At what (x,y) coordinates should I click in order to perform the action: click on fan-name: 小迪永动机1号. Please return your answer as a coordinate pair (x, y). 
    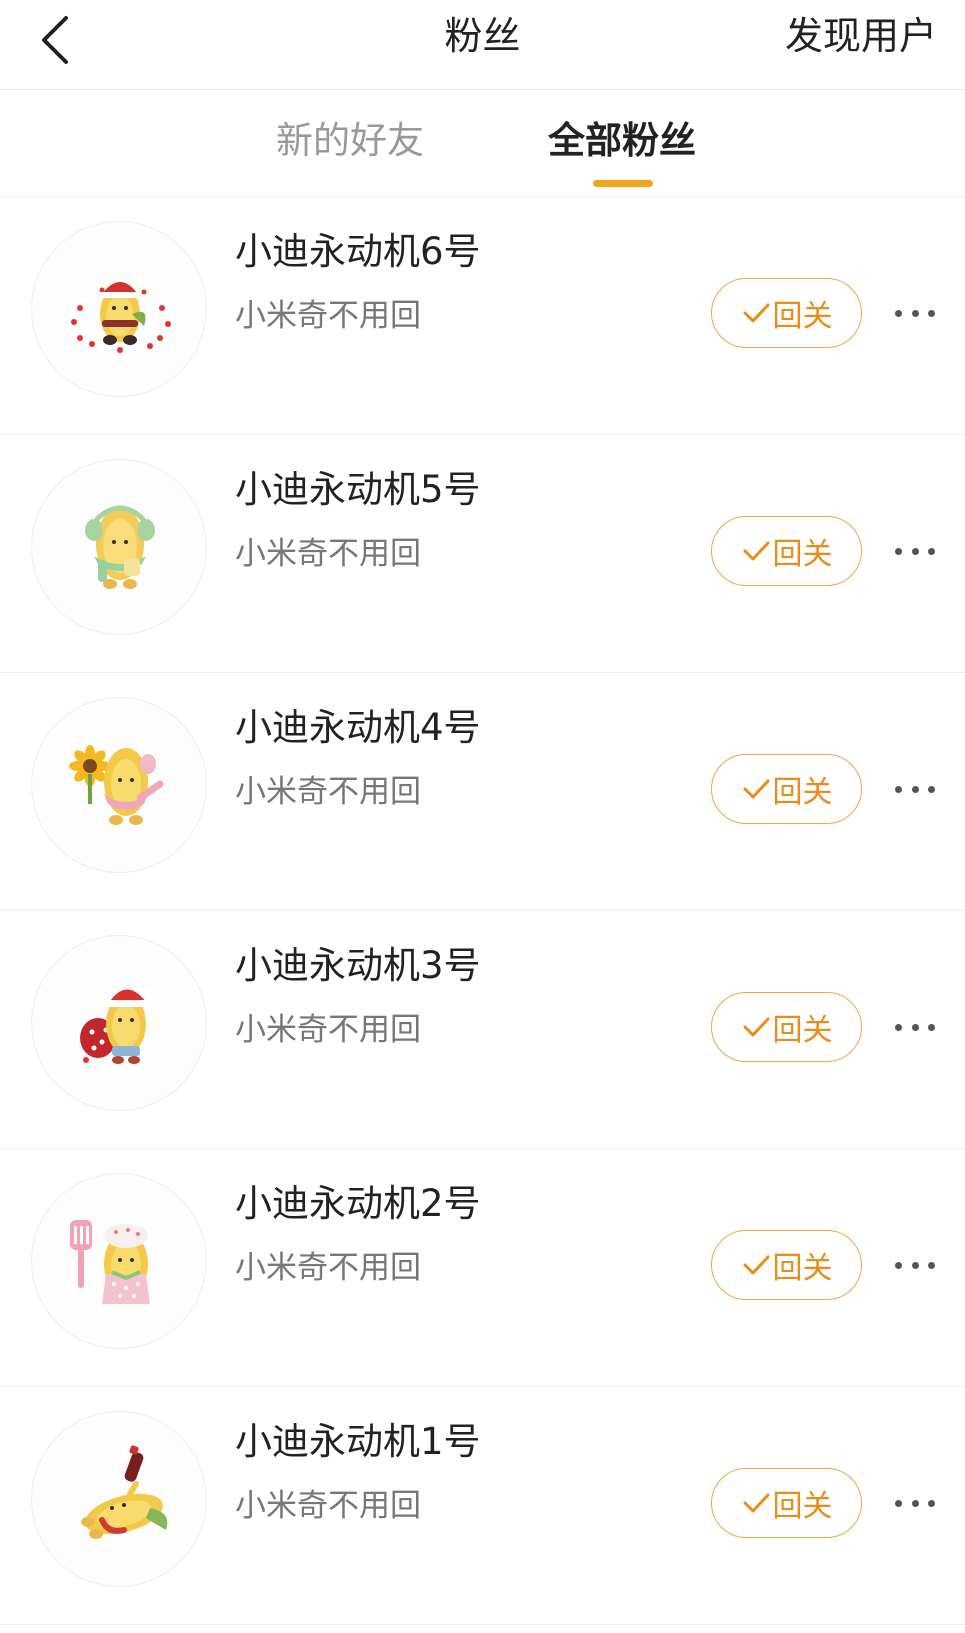
    Looking at the image, I should click on (358, 1442).